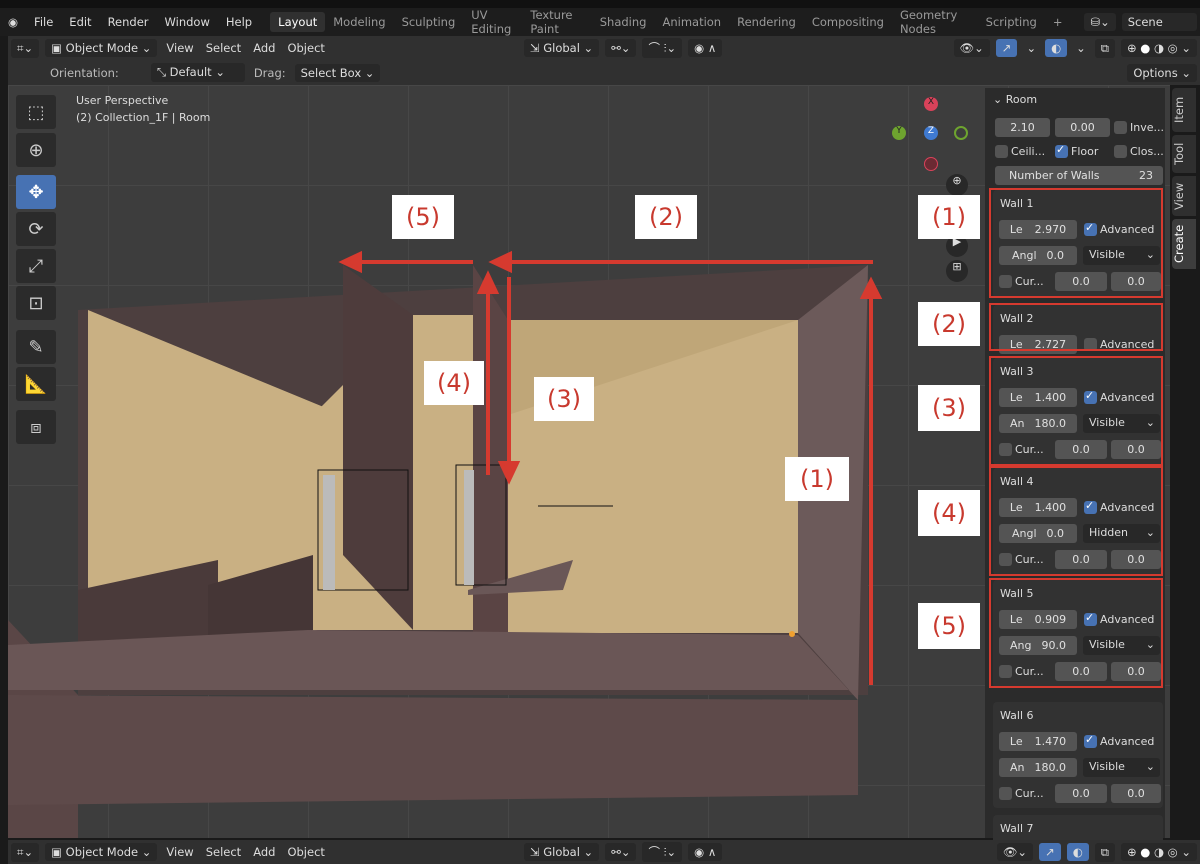 This screenshot has height=864, width=1200. Describe the element at coordinates (305, 852) in the screenshot. I see `menu-object-bottom: Object` at that location.